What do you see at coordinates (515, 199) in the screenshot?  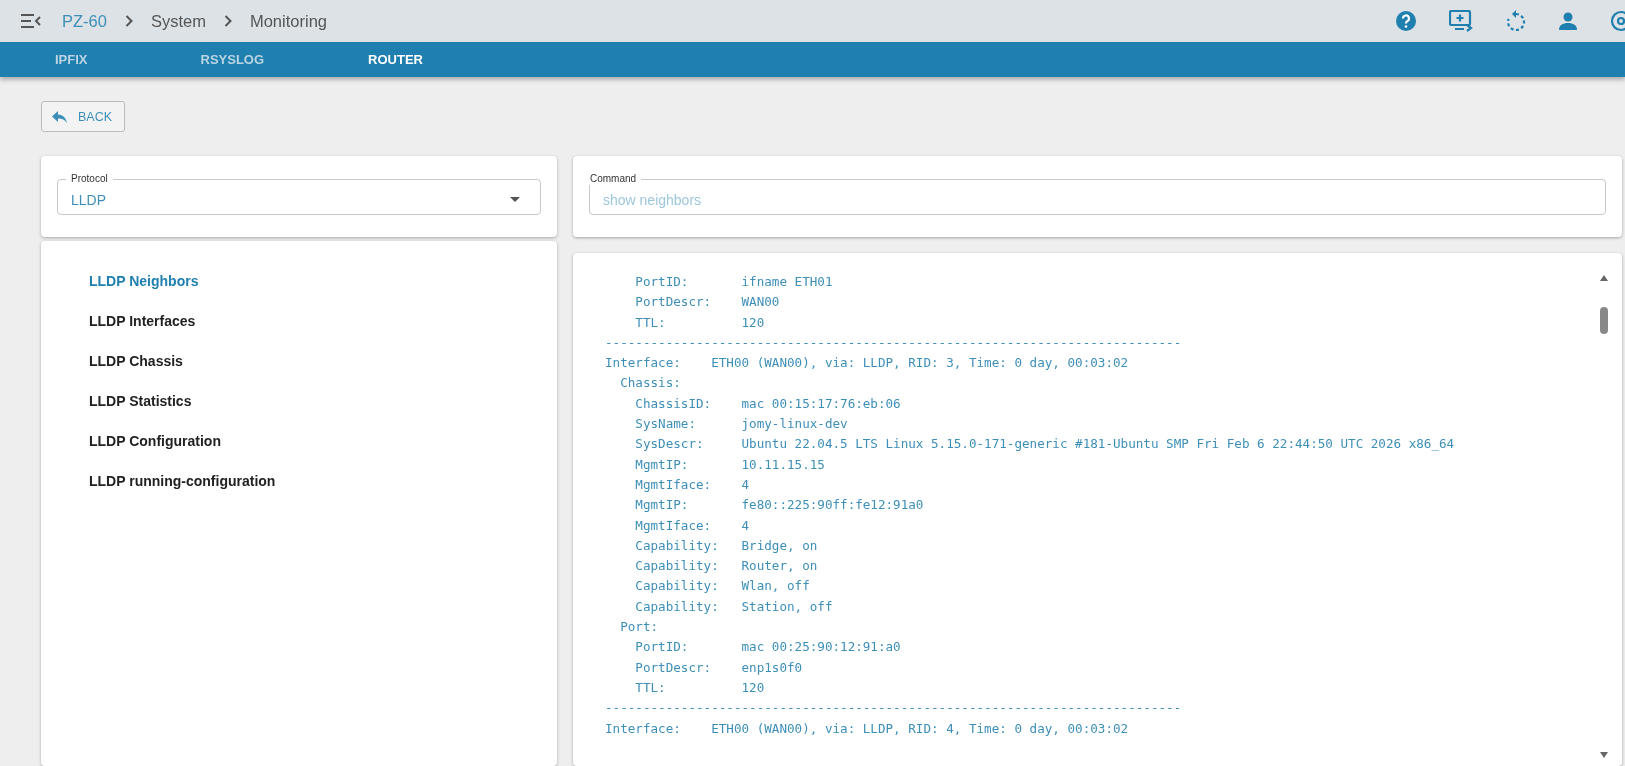 I see `dropdown-caret-icon` at bounding box center [515, 199].